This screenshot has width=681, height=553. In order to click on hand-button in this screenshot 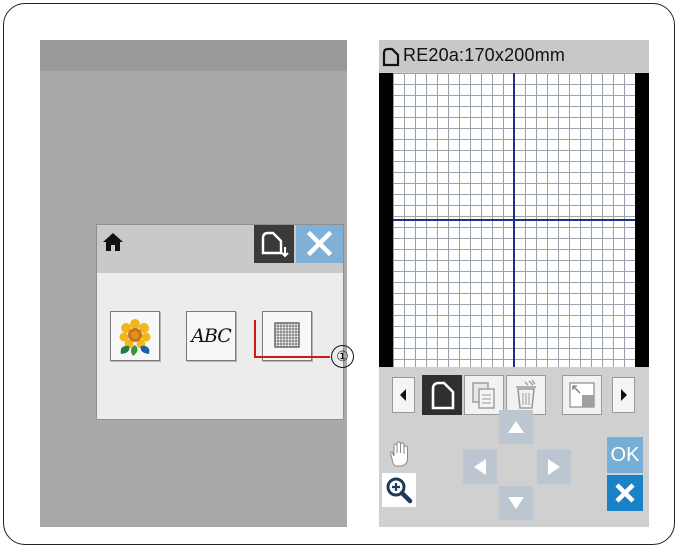, I will do `click(399, 454)`.